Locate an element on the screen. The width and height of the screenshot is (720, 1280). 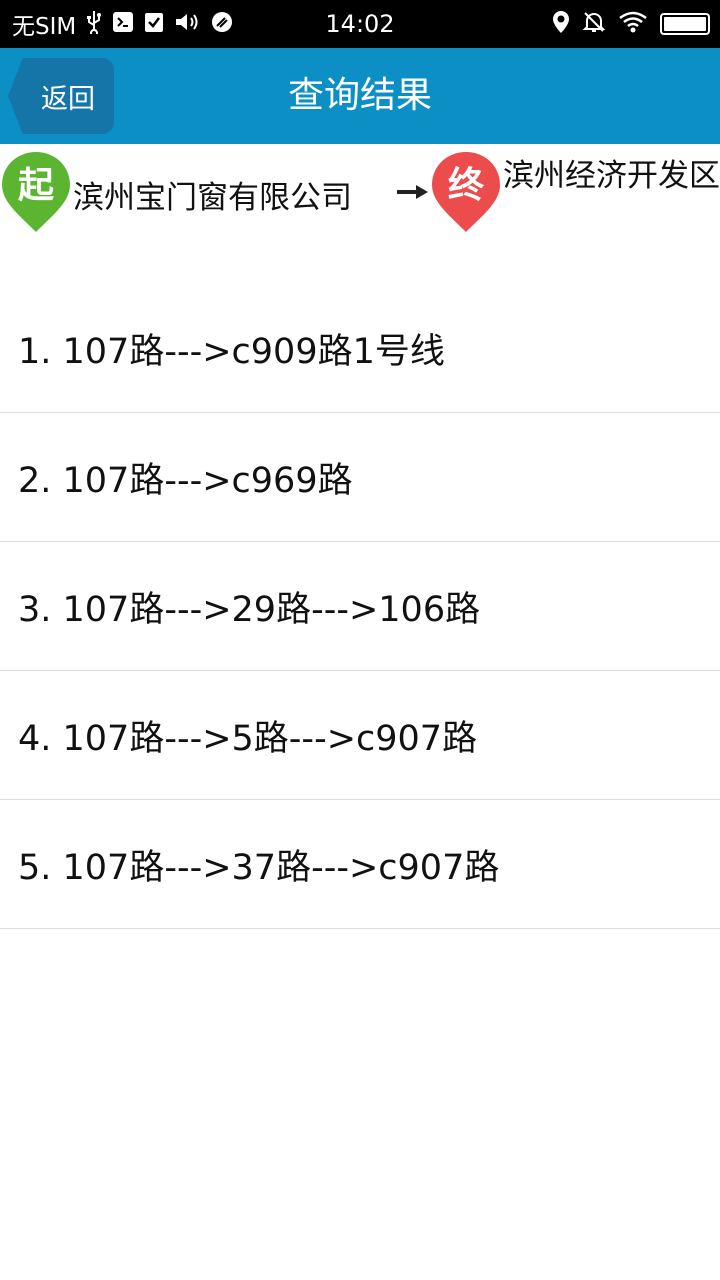
end-location: 滨州经济开发区 is located at coordinates (611, 176).